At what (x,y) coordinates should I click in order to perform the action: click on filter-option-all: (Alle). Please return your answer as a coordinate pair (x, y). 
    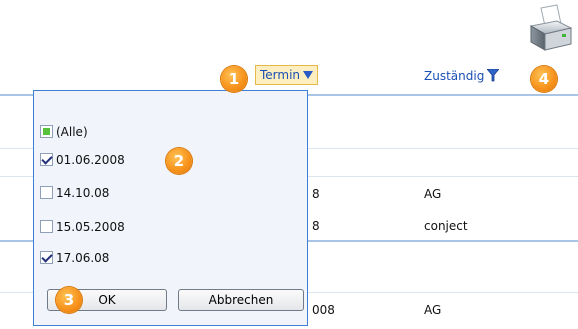
    Looking at the image, I should click on (64, 133).